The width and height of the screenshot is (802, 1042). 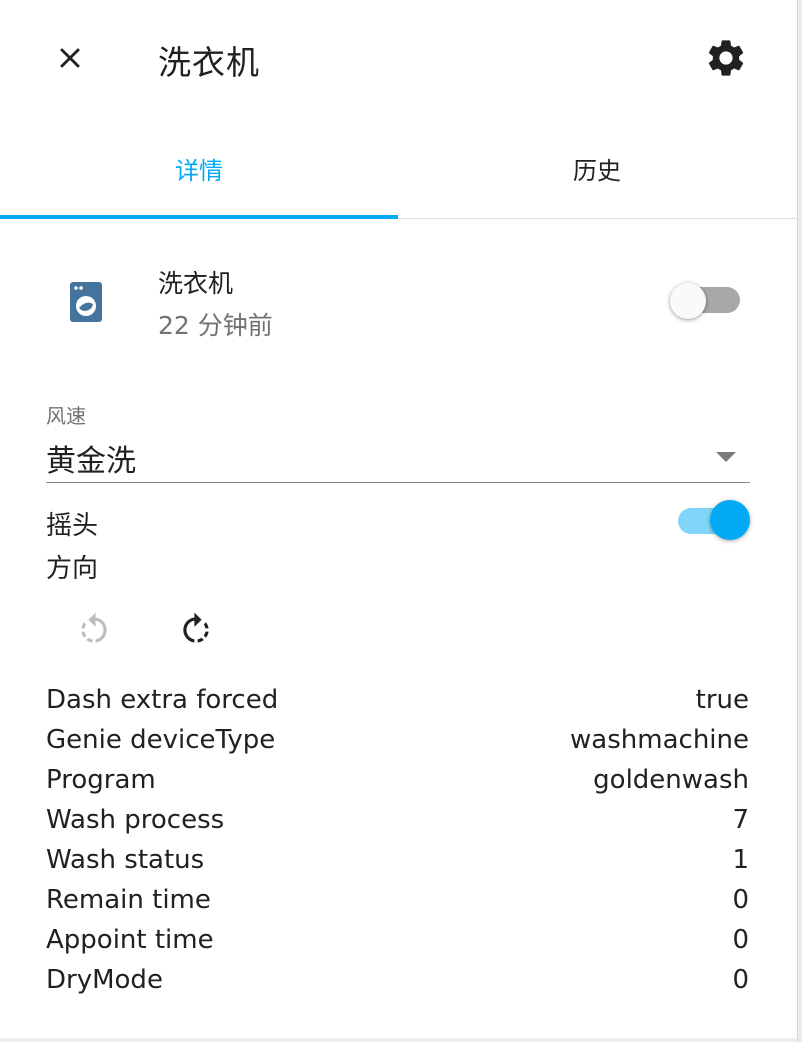 I want to click on direction-forward-button, so click(x=196, y=630).